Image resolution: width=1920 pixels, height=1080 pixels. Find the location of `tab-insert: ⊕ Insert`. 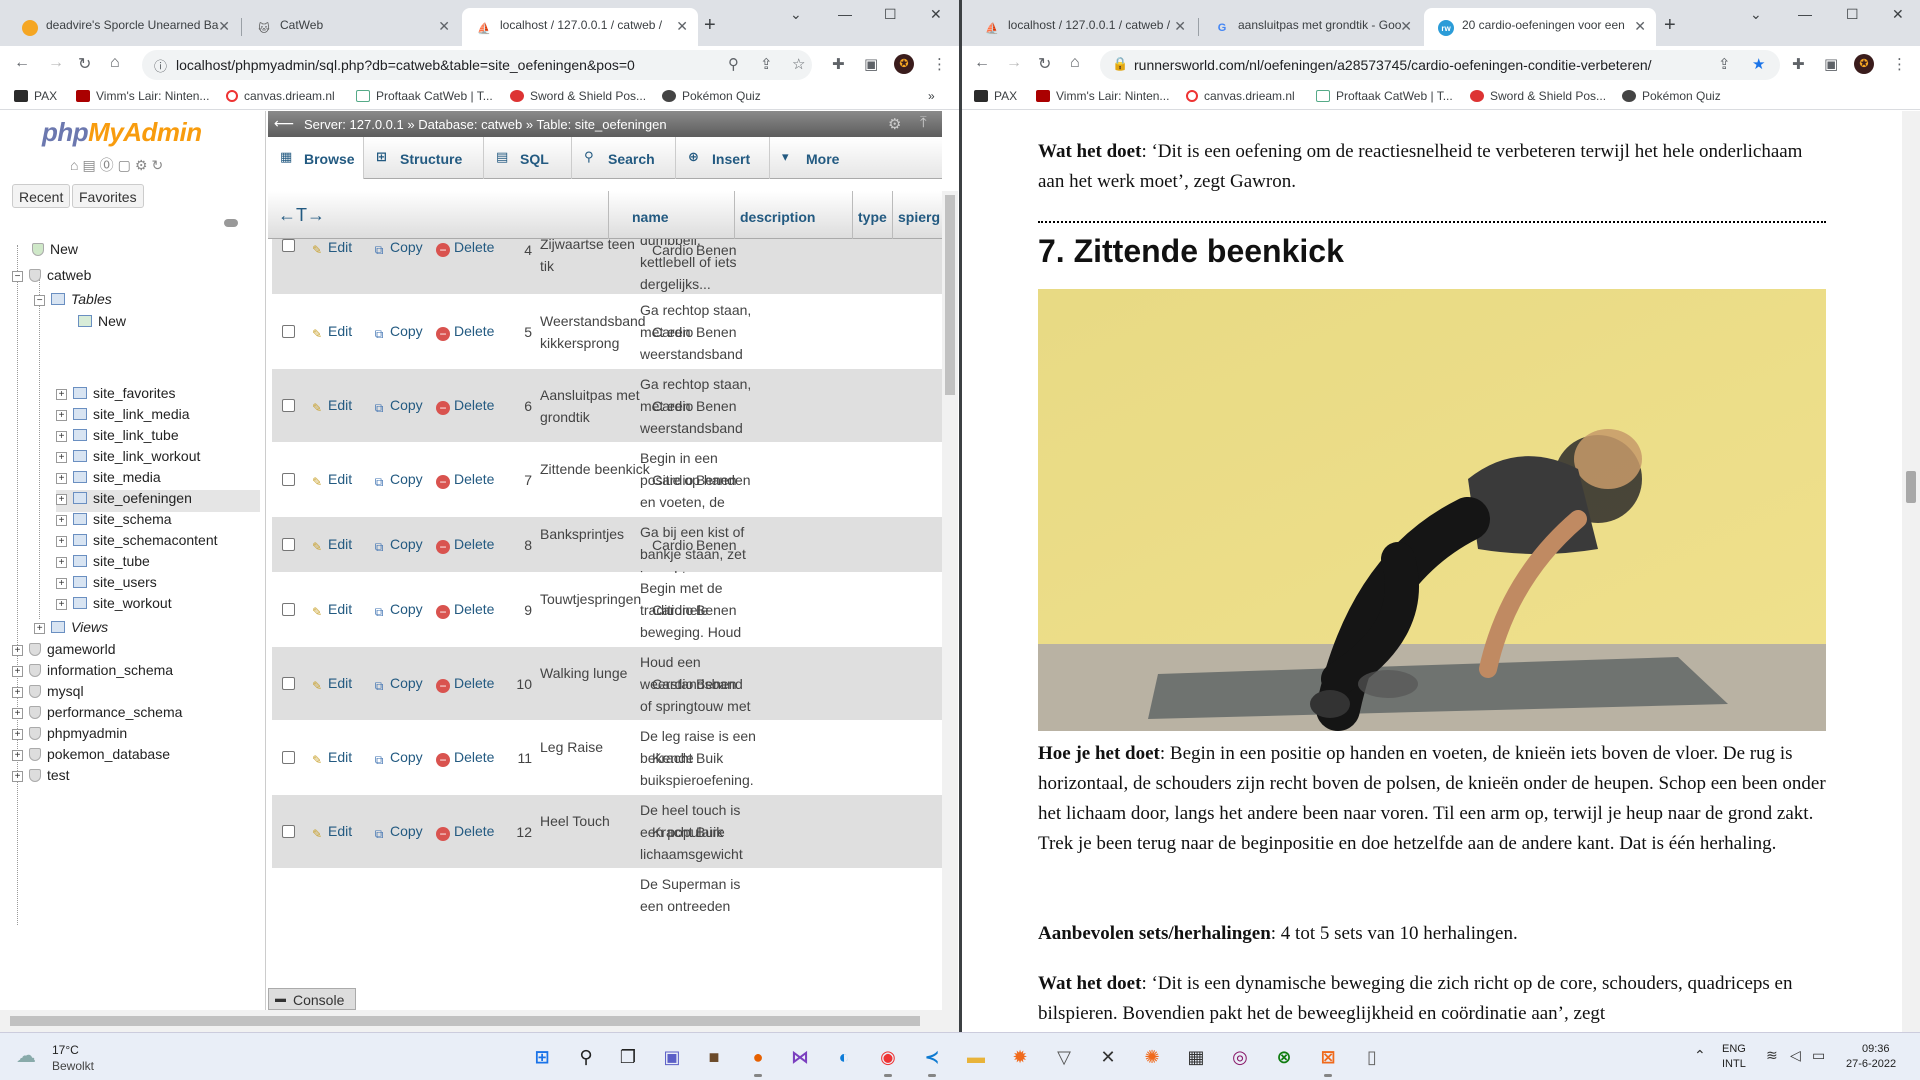

tab-insert: ⊕ Insert is located at coordinates (723, 158).